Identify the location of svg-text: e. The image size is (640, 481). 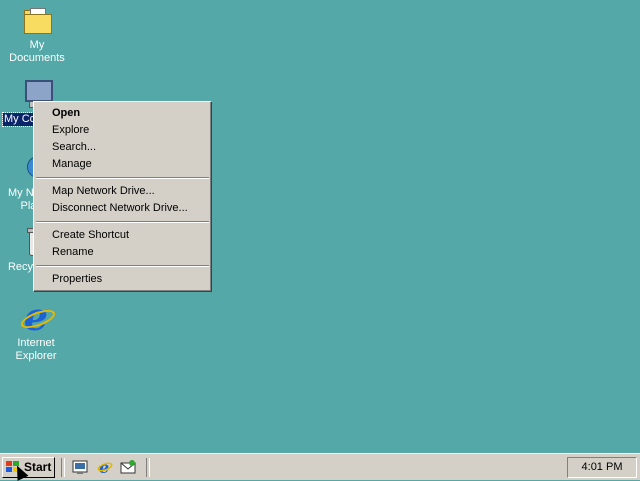
(104, 467).